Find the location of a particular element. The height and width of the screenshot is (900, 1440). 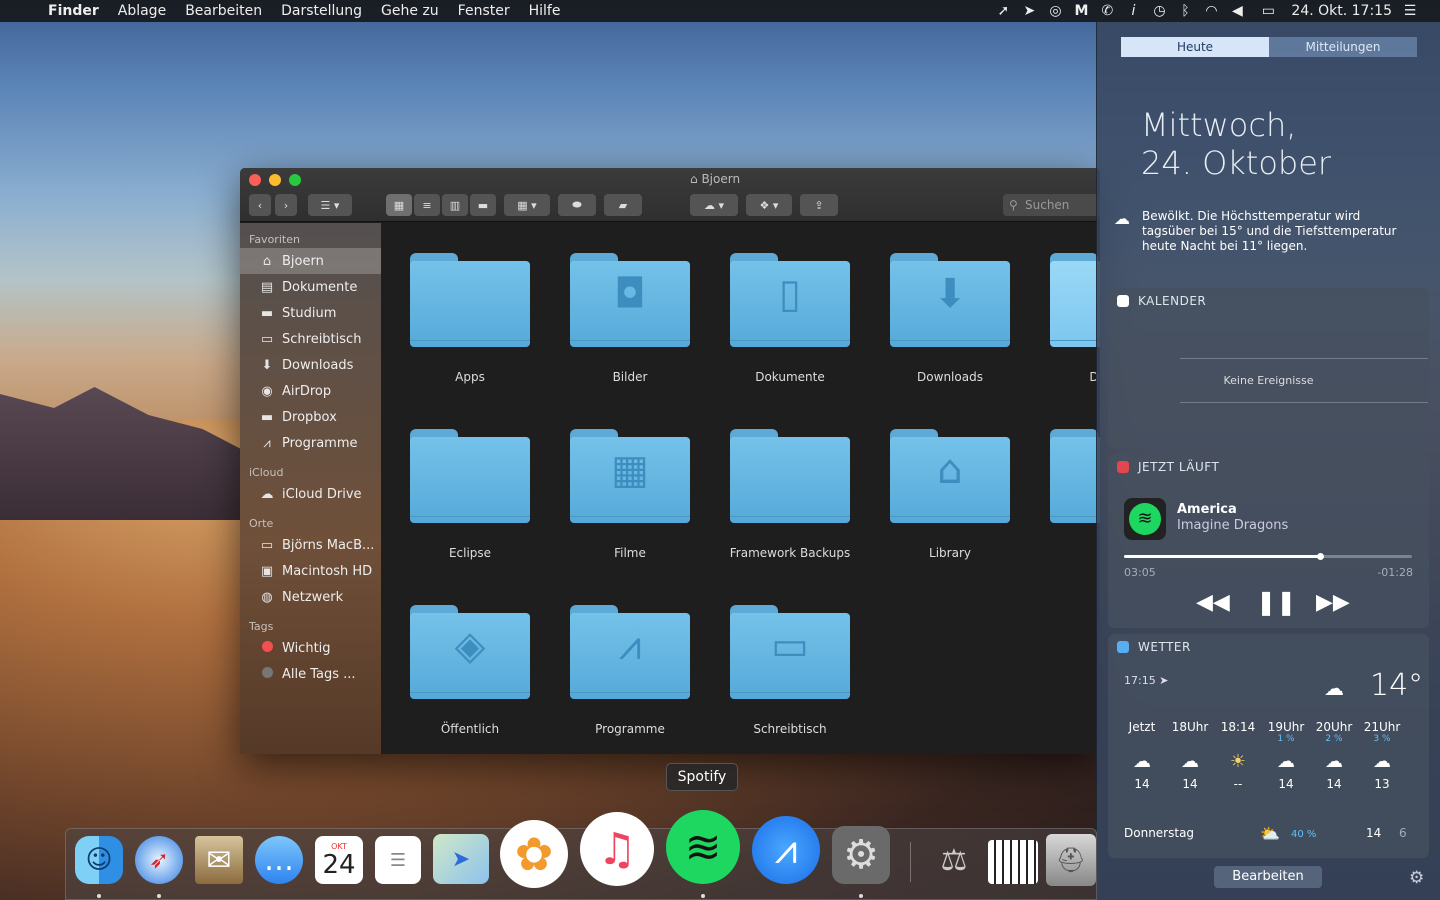

notification-center-icon: ☰ is located at coordinates (1410, 11).